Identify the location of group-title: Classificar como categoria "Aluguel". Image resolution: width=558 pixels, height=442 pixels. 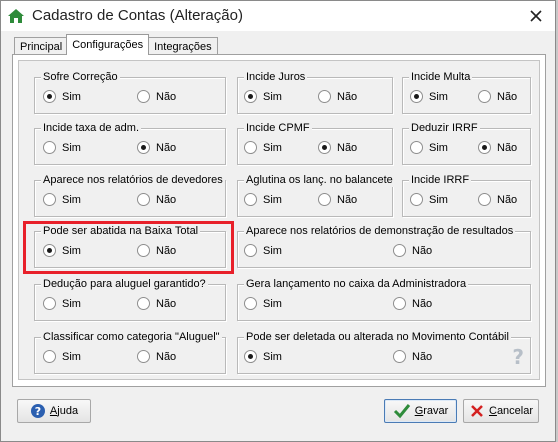
(131, 337).